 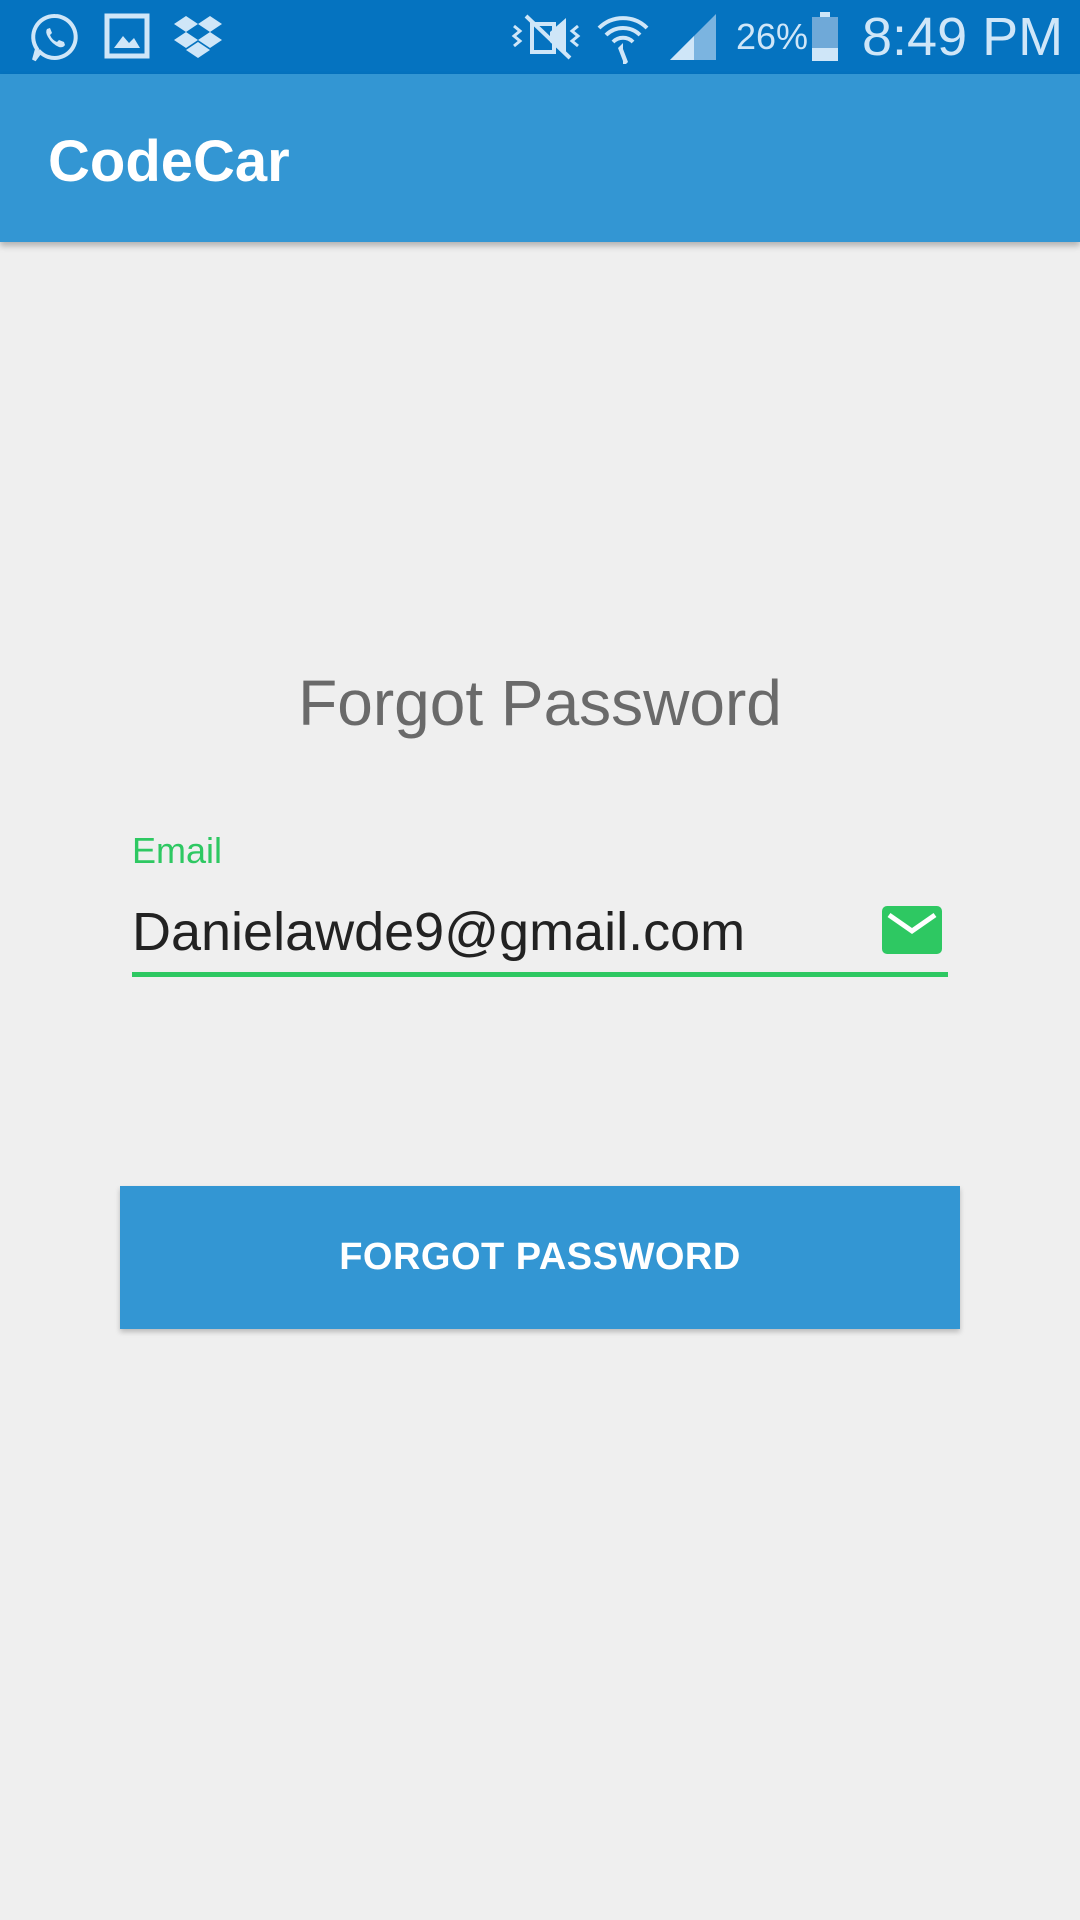 What do you see at coordinates (772, 36) in the screenshot?
I see `battery-percent: 26%` at bounding box center [772, 36].